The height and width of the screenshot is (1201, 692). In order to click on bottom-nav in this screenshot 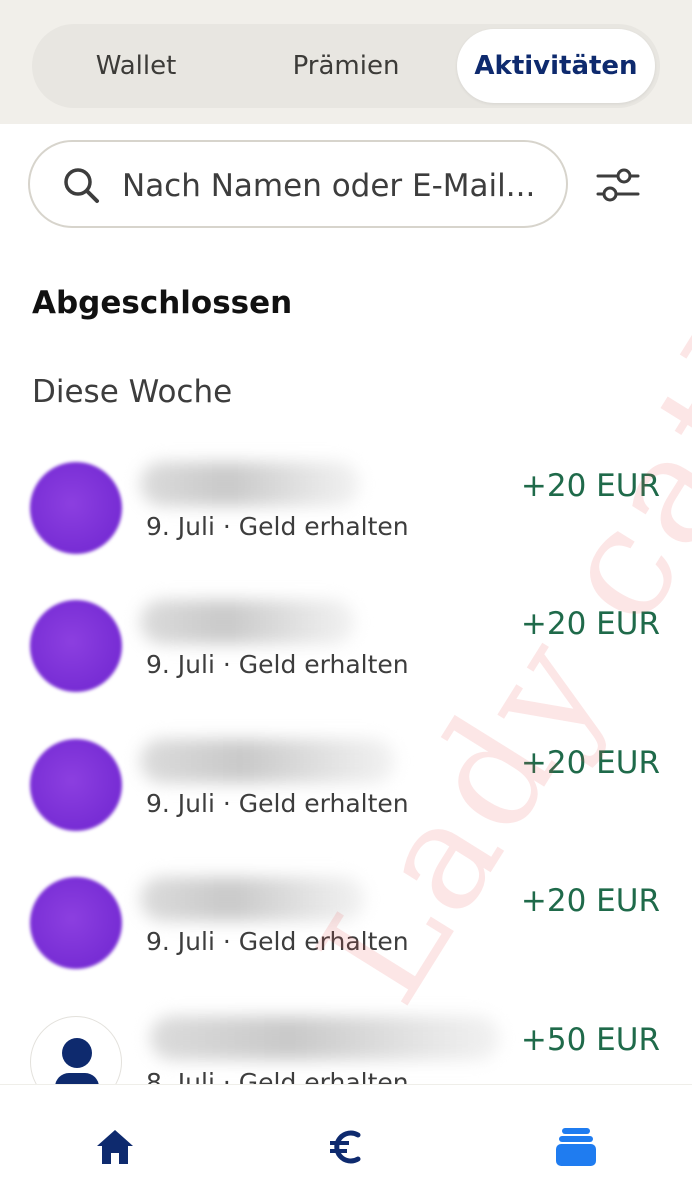, I will do `click(346, 1142)`.